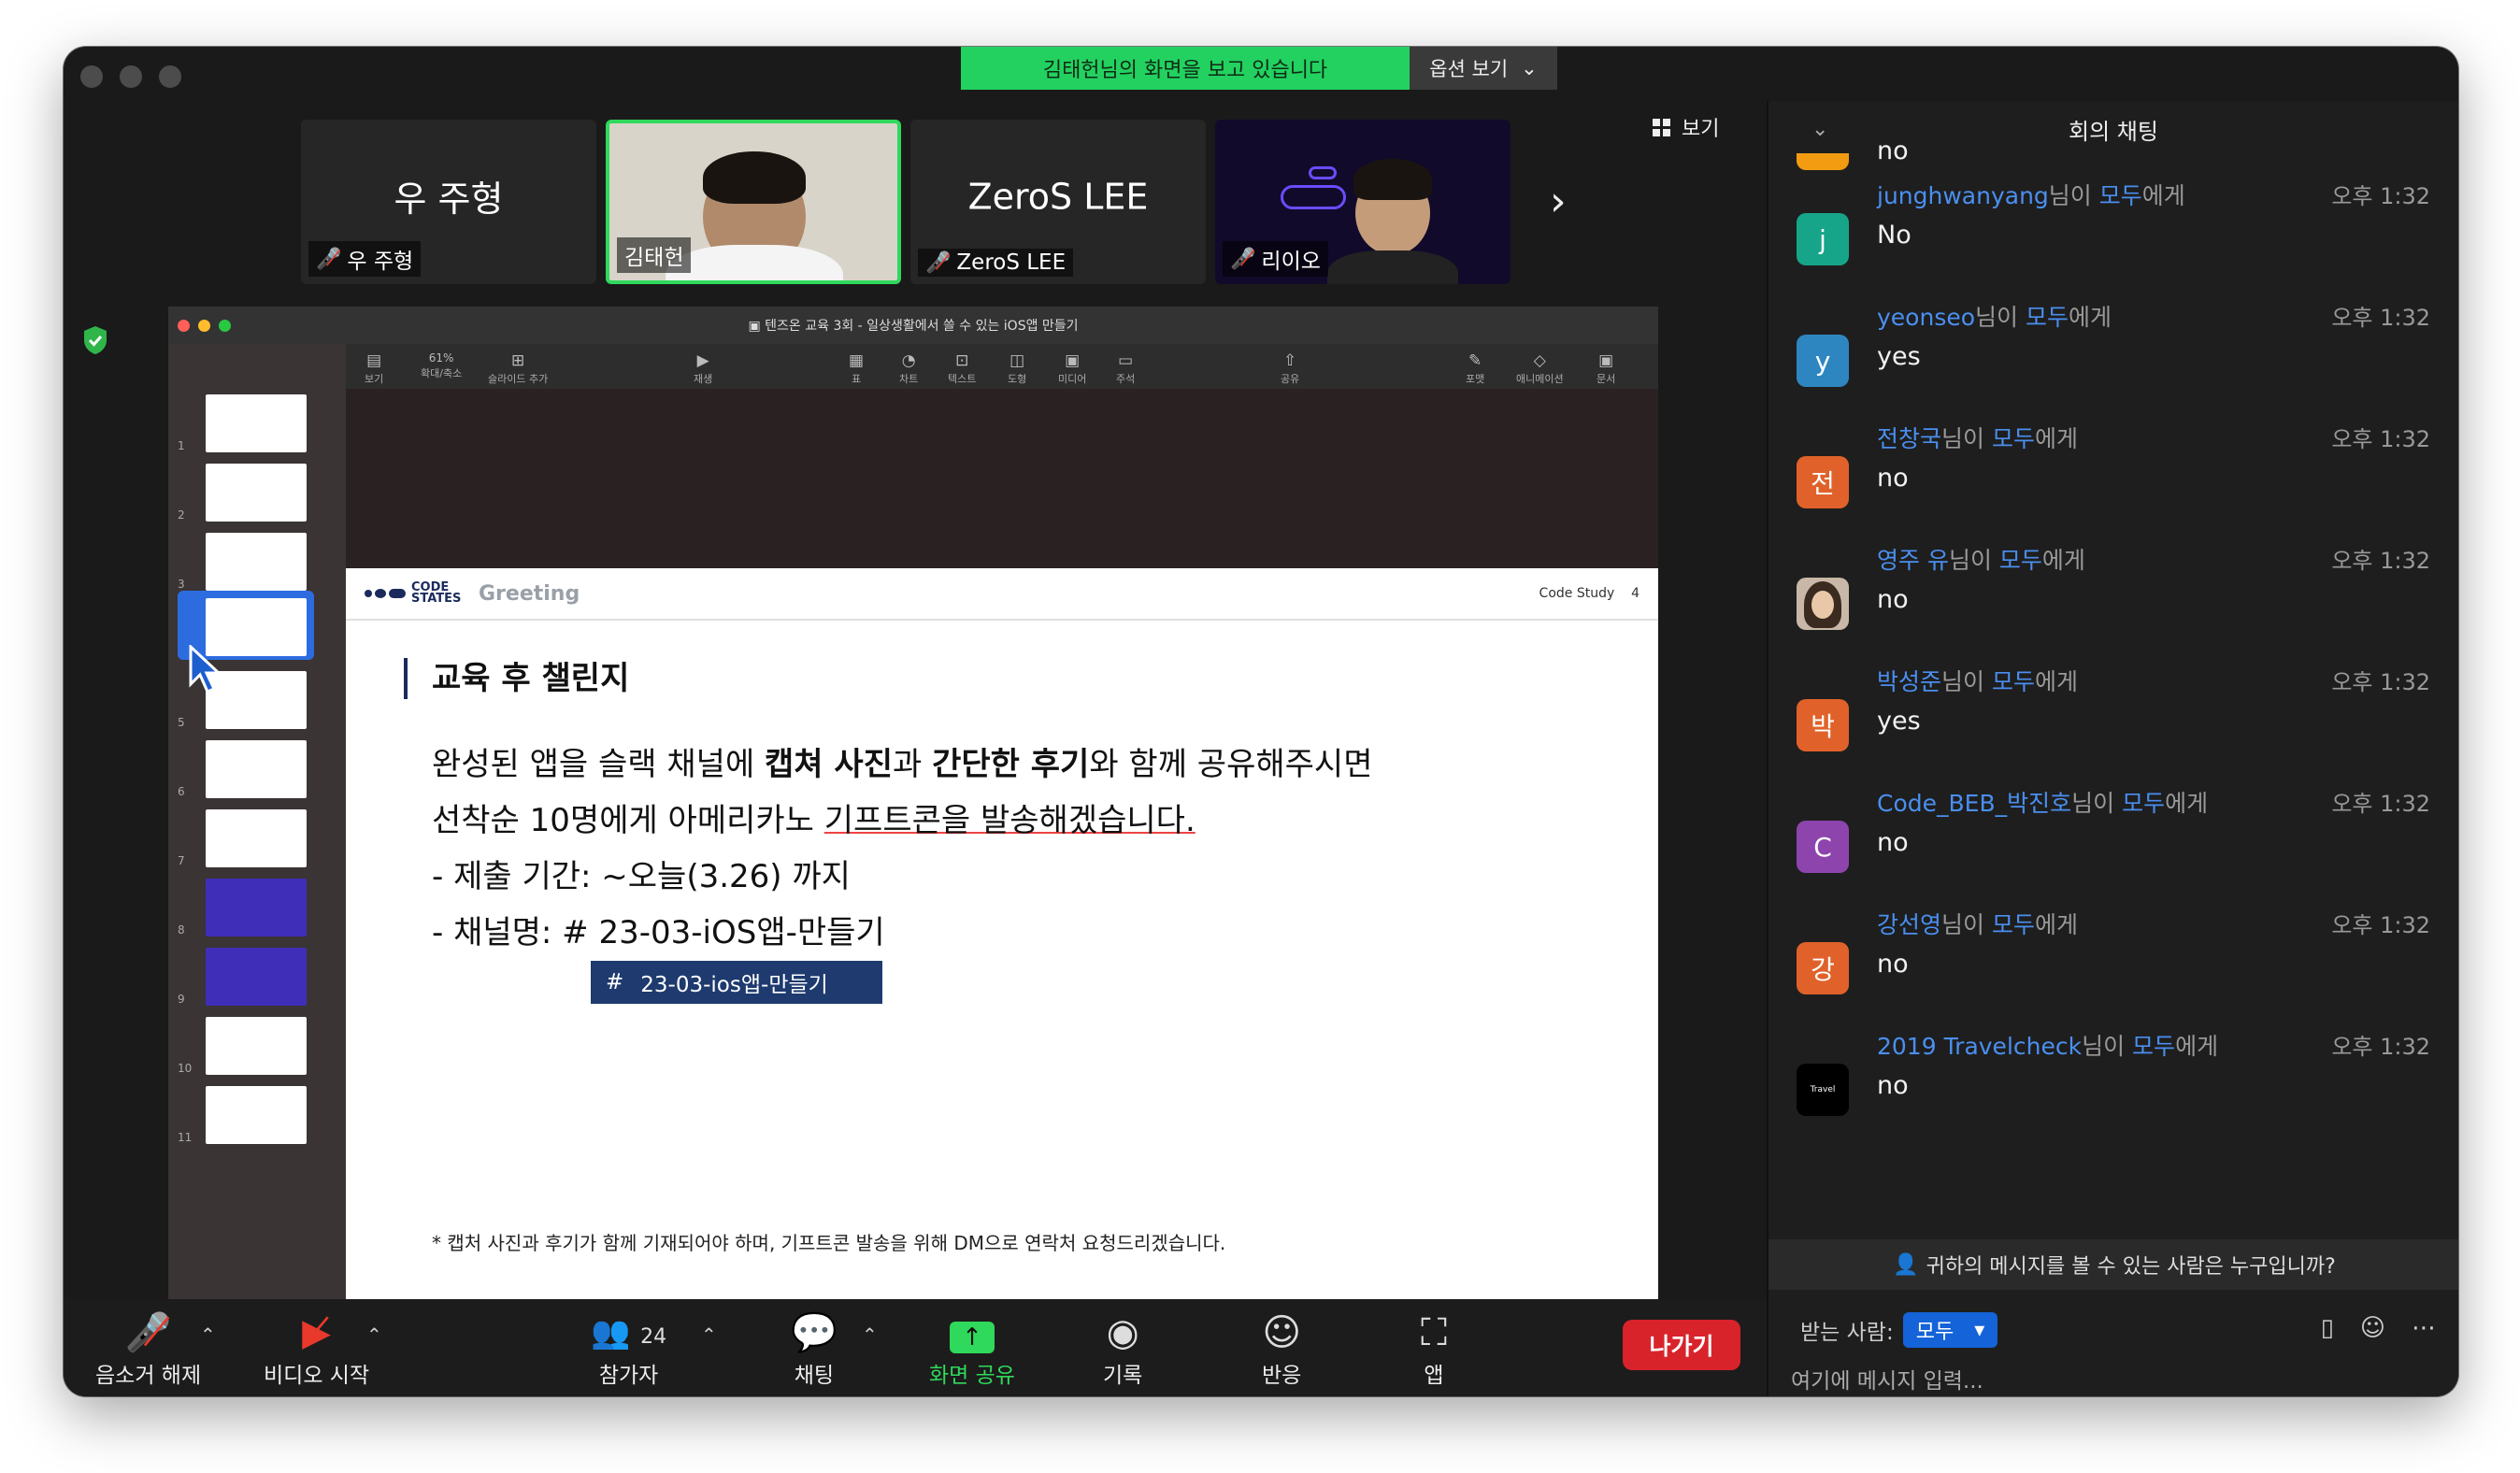  What do you see at coordinates (1909, 439) in the screenshot?
I see `sender-name: 전창국` at bounding box center [1909, 439].